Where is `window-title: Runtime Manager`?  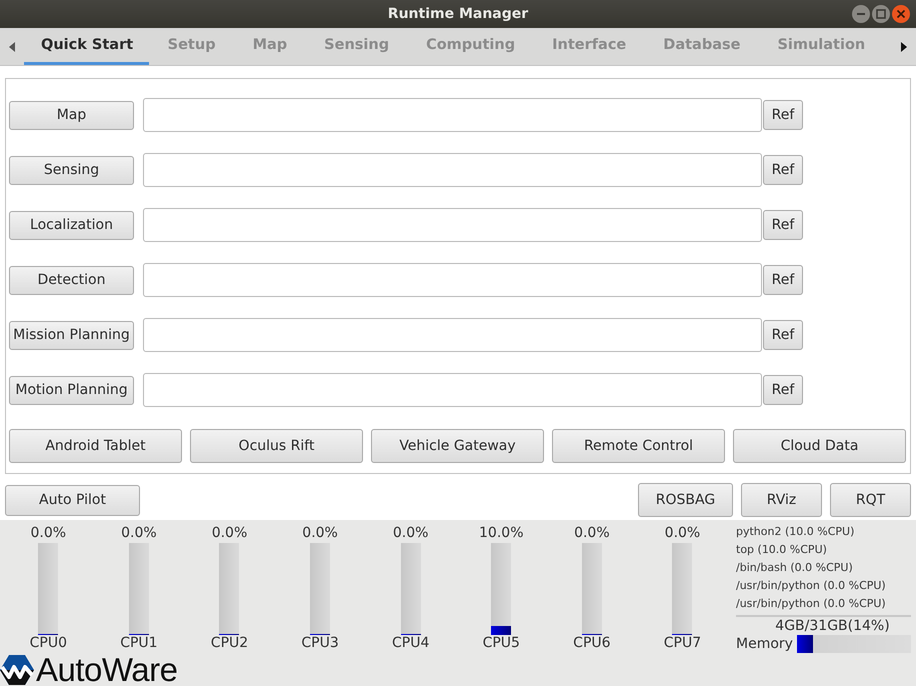 window-title: Runtime Manager is located at coordinates (458, 14).